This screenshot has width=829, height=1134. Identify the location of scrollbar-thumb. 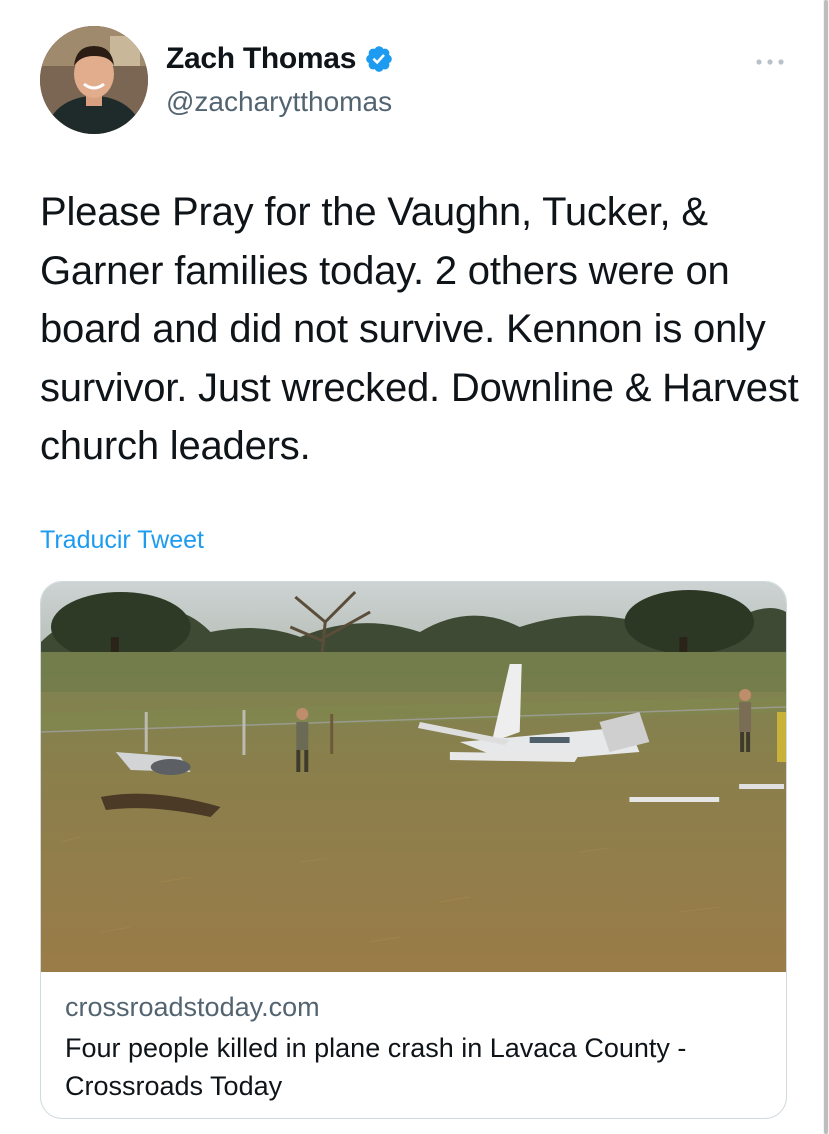
(826, 567).